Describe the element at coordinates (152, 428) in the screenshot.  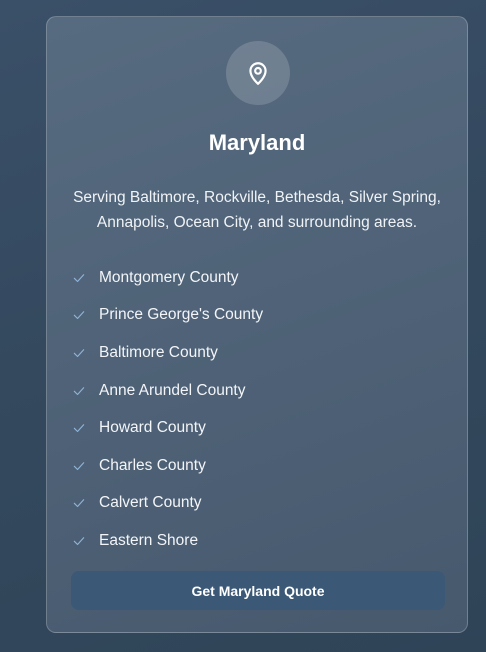
I see `county-label: Howard County` at that location.